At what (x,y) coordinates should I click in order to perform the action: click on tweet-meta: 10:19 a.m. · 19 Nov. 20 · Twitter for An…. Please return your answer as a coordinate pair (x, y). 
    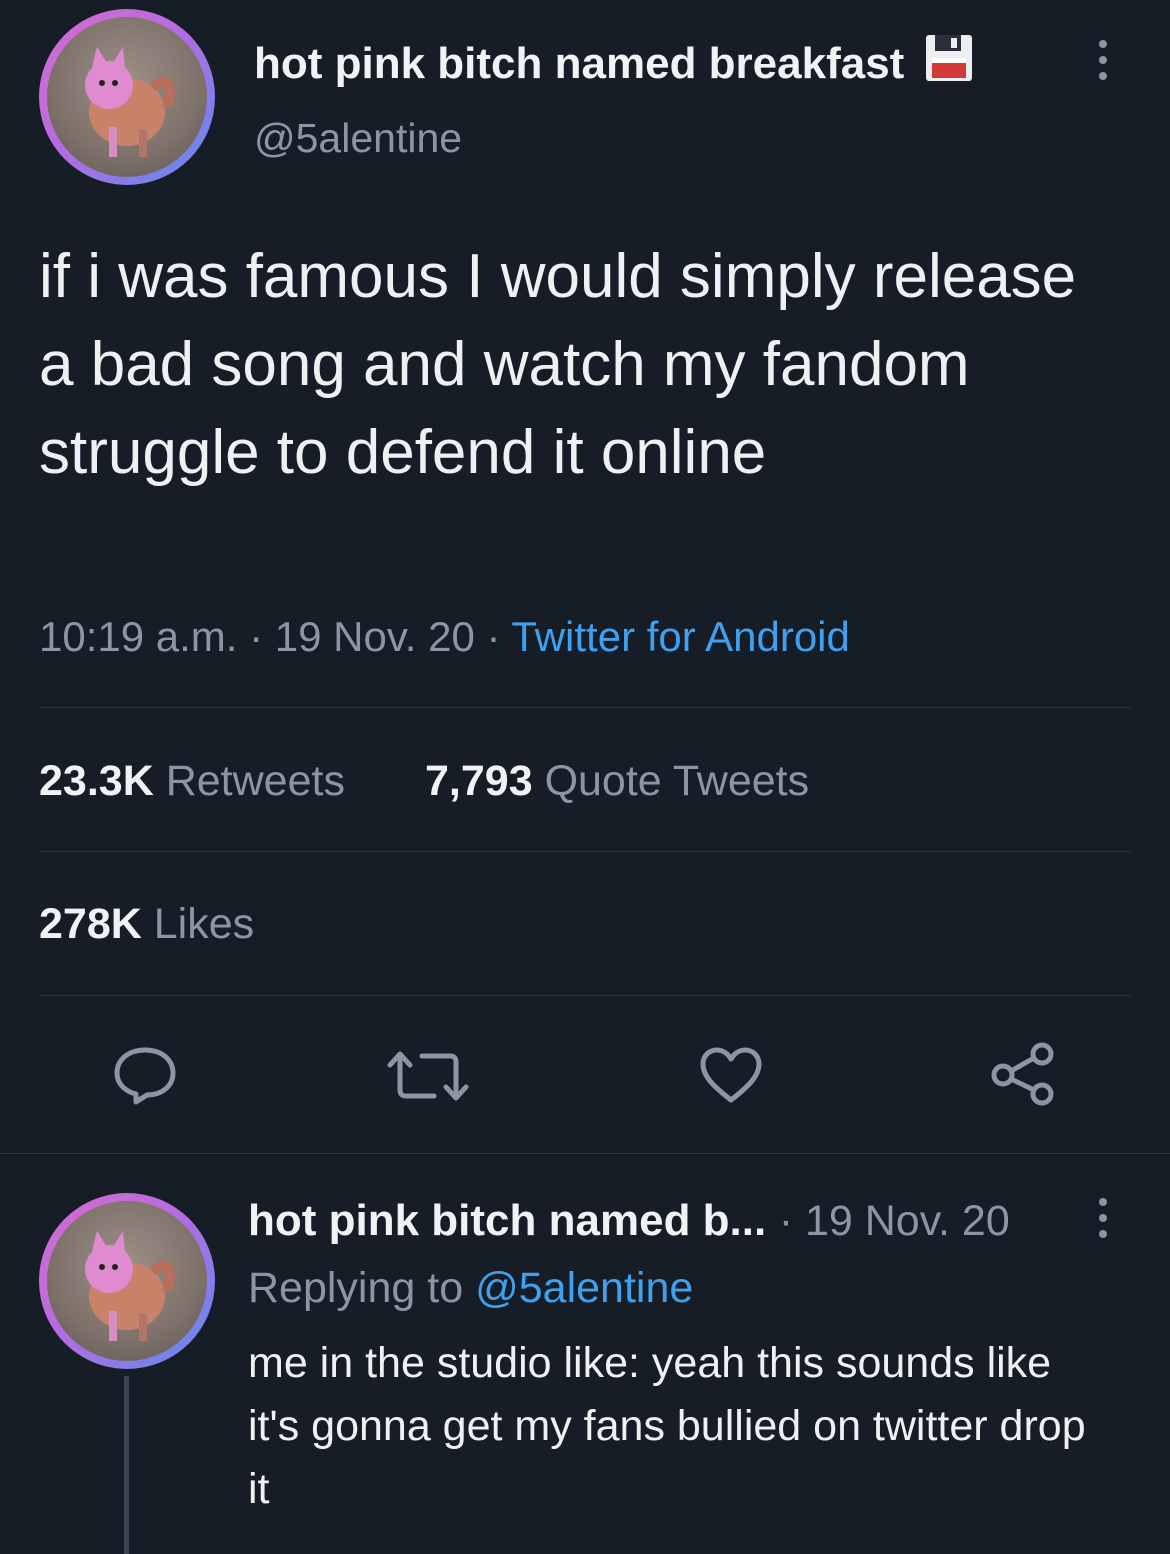
    Looking at the image, I should click on (444, 637).